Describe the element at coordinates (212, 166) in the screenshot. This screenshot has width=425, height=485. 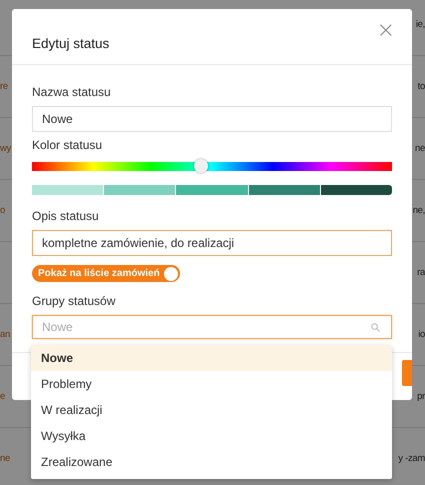
I see `hue-slider` at that location.